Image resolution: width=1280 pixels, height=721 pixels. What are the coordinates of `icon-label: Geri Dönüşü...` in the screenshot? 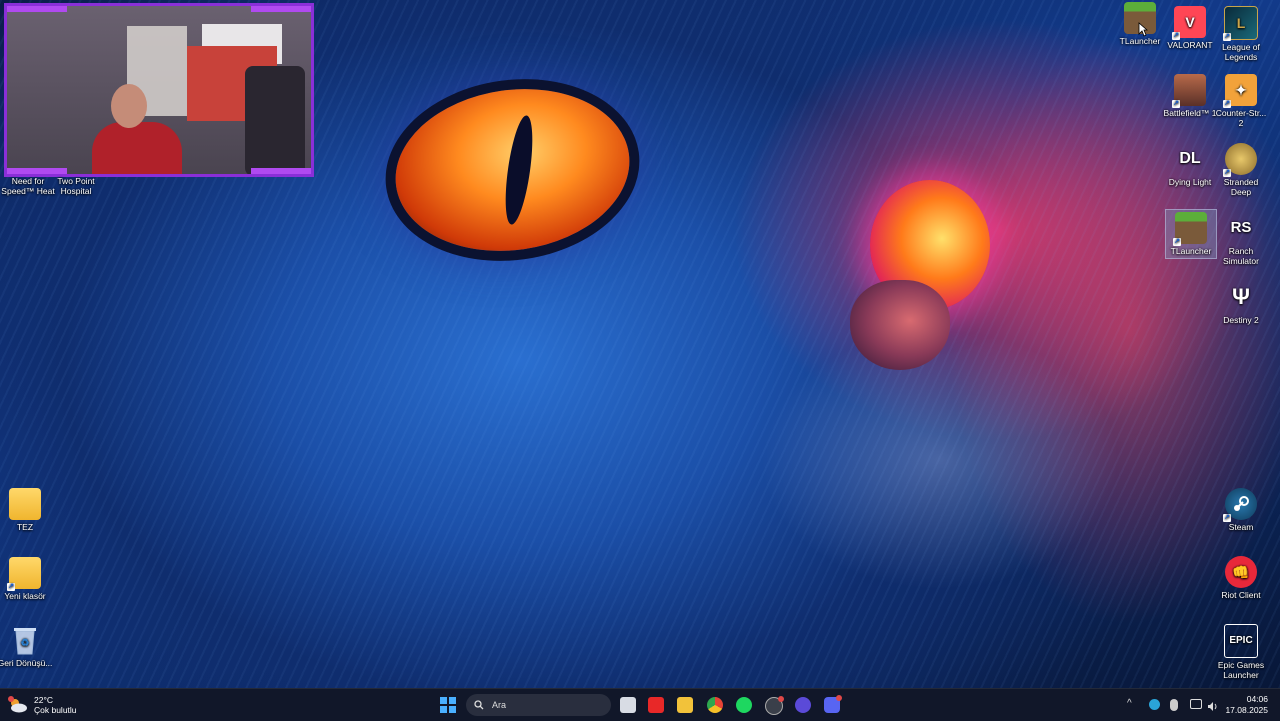 It's located at (26, 663).